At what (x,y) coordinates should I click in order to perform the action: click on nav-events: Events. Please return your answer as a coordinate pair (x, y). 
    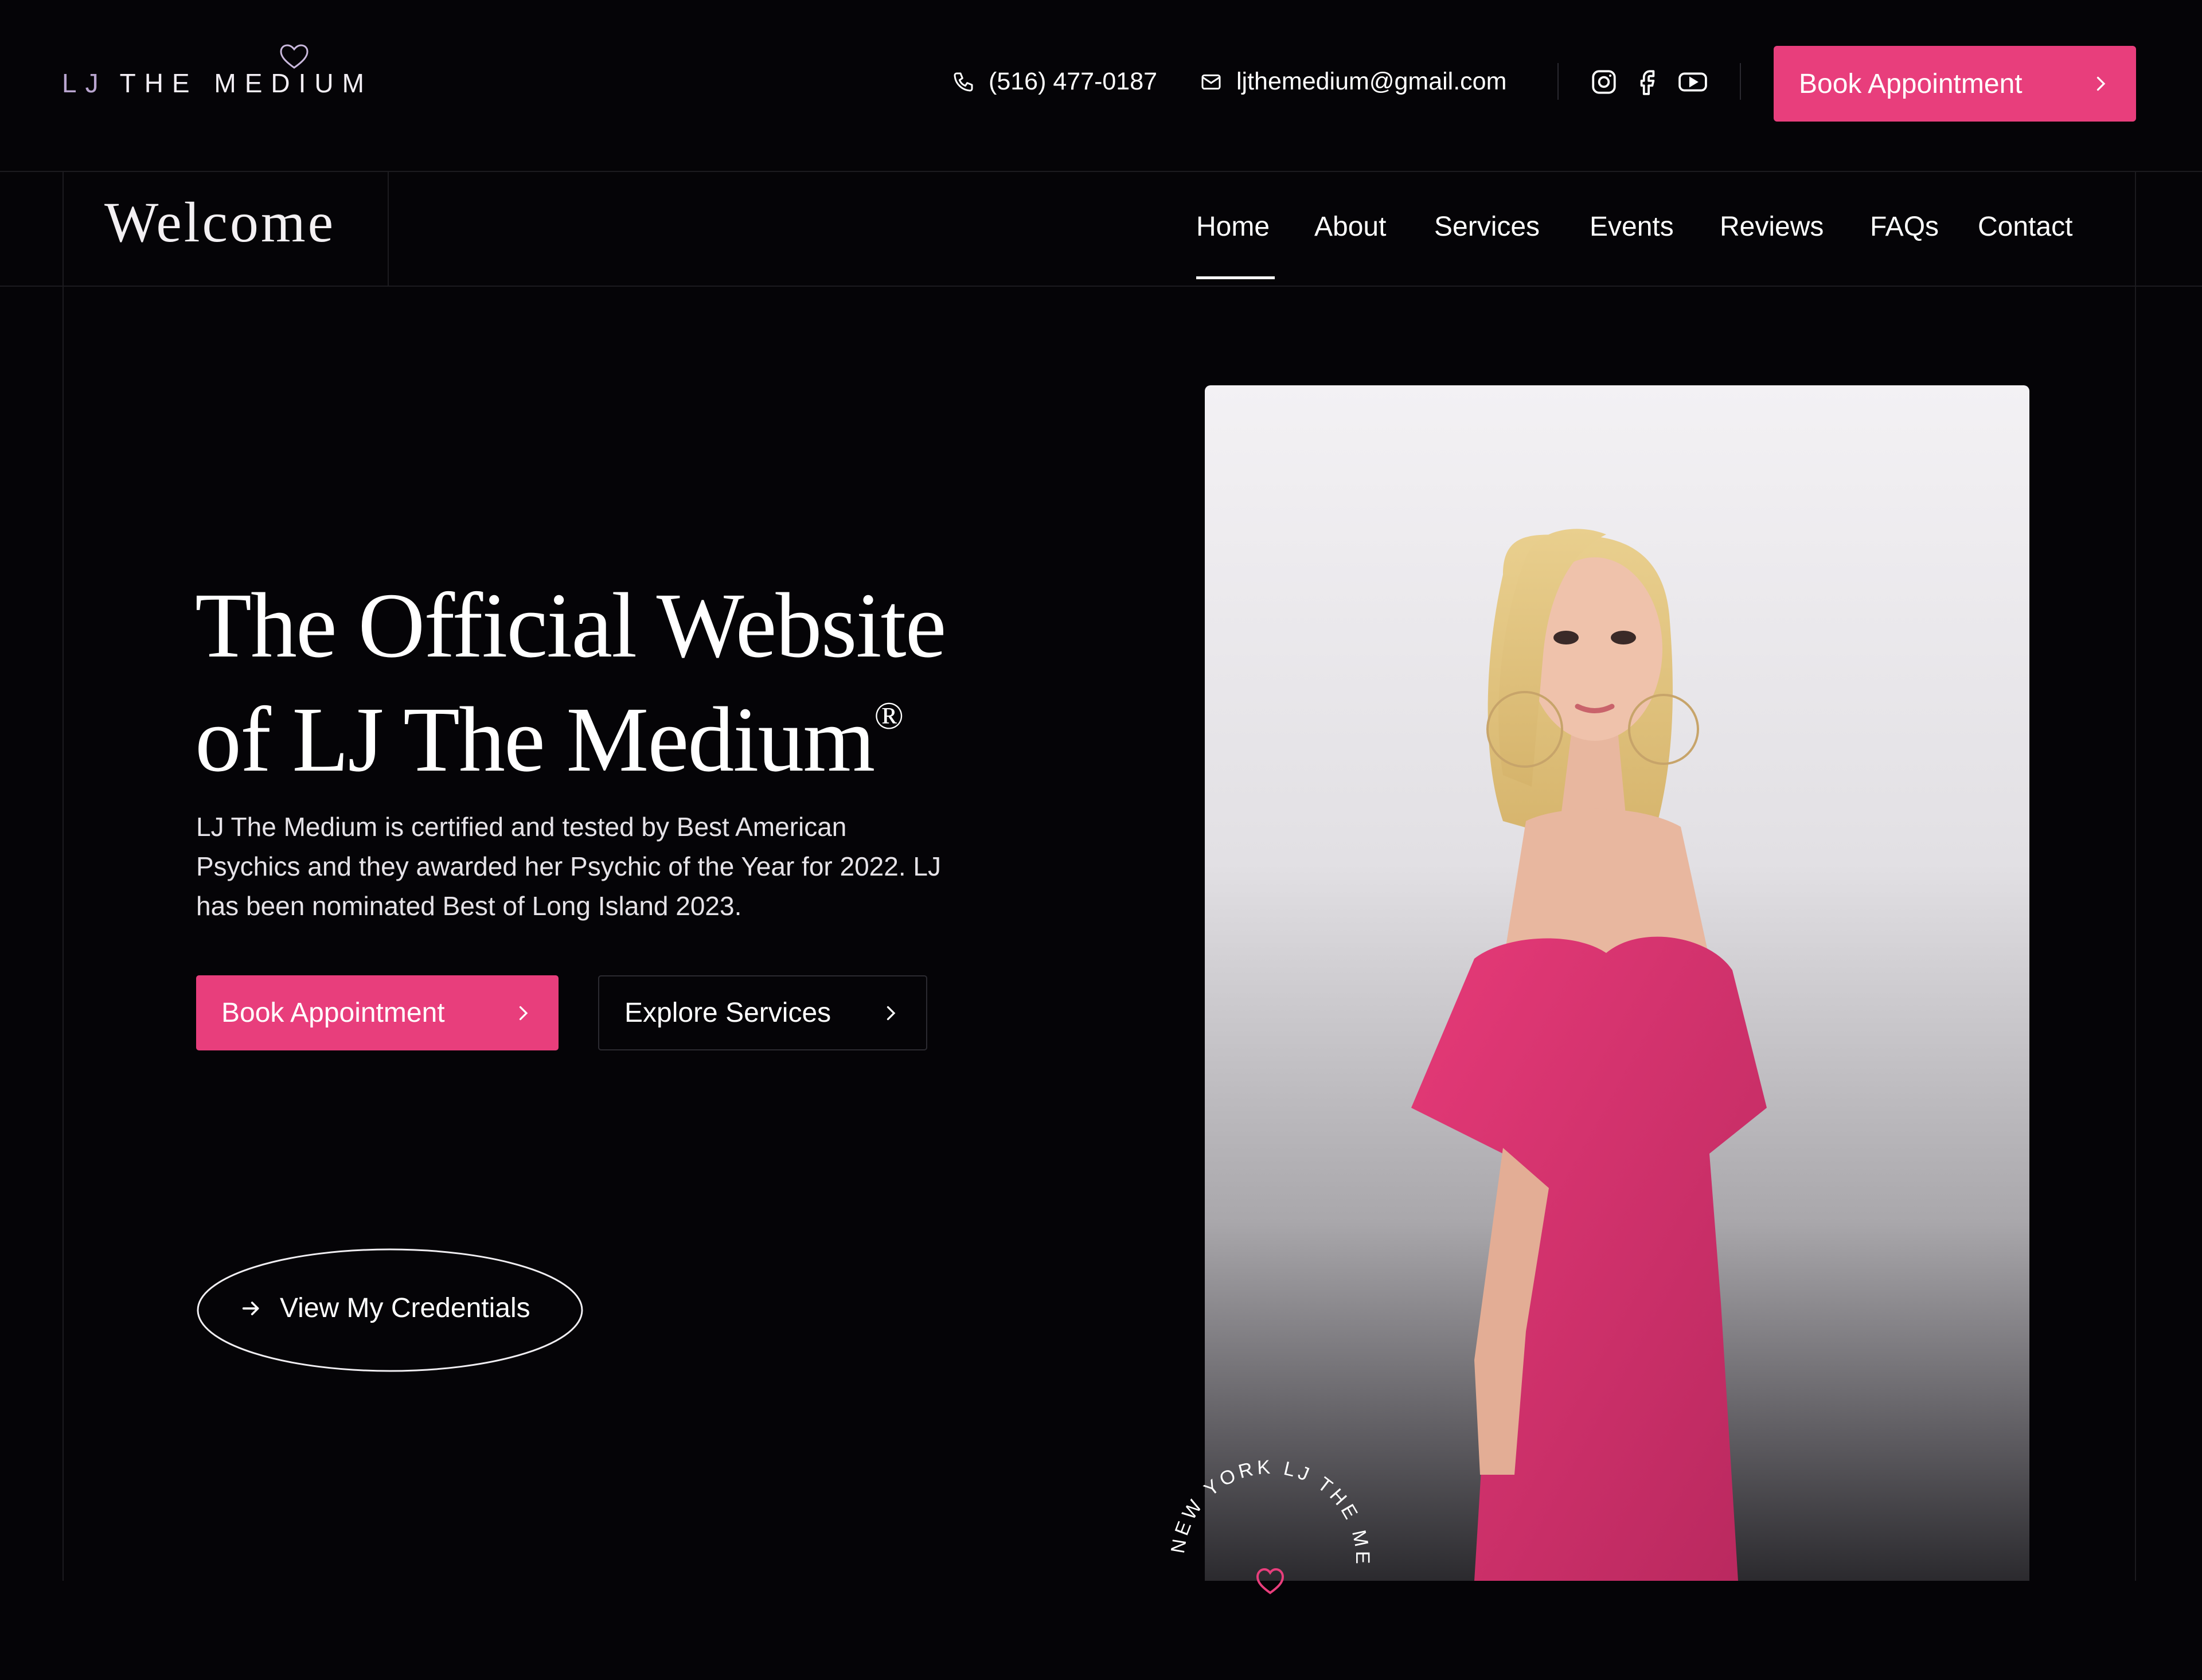
    Looking at the image, I should click on (1632, 227).